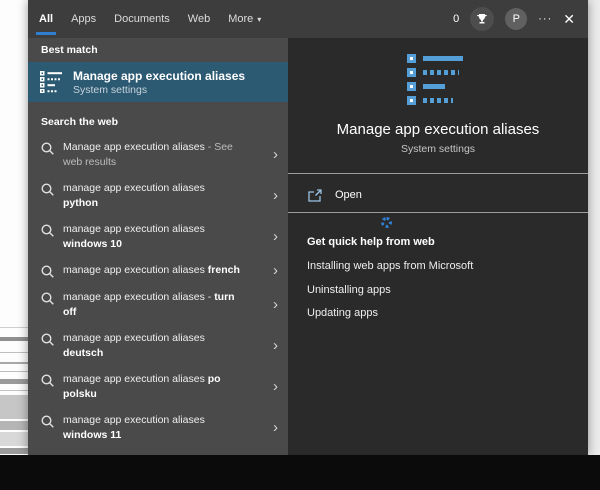 This screenshot has width=600, height=490. Describe the element at coordinates (51, 82) in the screenshot. I see `app-execution-aliases-icon` at that location.